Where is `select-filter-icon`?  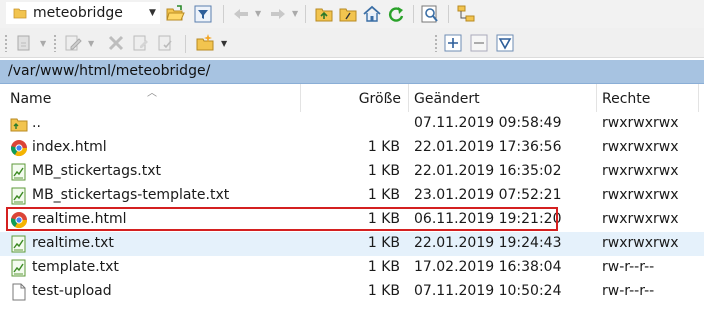 select-filter-icon is located at coordinates (505, 43).